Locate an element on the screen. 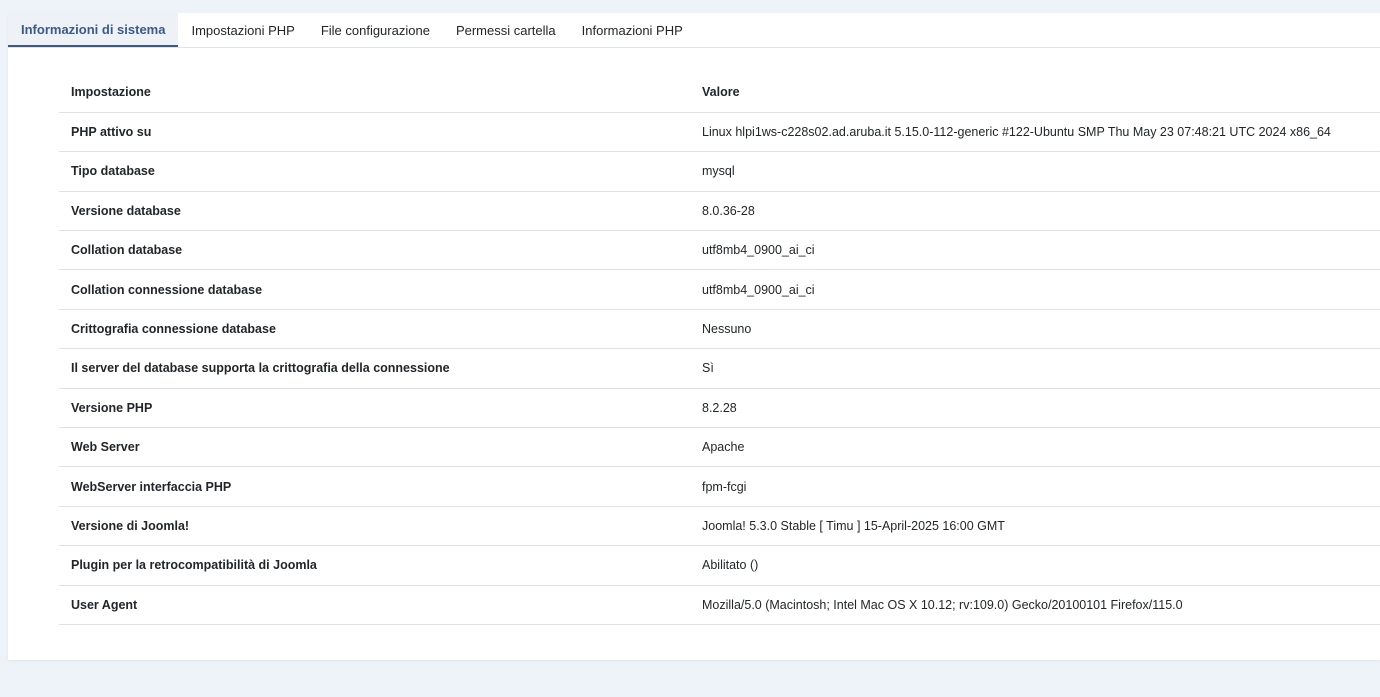 The image size is (1380, 697). setting-value: Abilitato () is located at coordinates (730, 565).